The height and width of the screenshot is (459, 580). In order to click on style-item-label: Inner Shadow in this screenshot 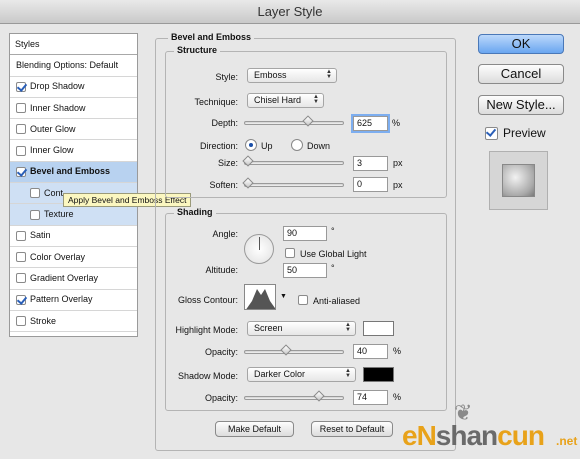, I will do `click(58, 107)`.